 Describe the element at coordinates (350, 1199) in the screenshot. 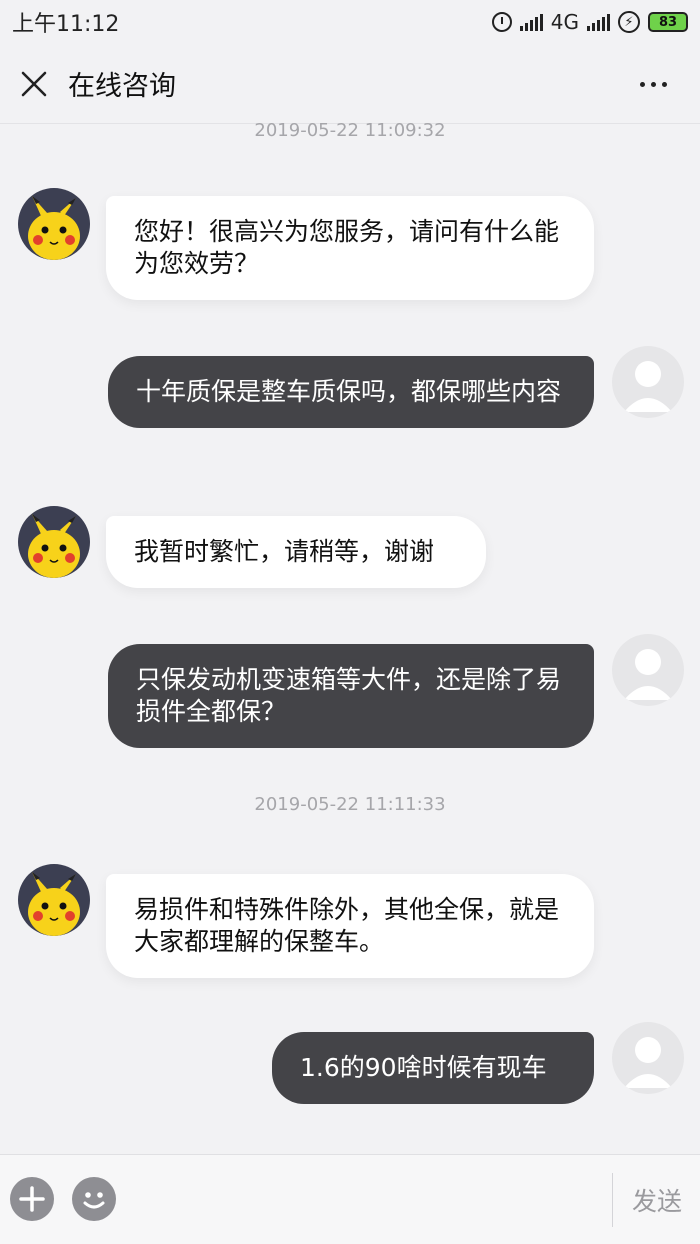

I see `input-bar: 发送` at that location.